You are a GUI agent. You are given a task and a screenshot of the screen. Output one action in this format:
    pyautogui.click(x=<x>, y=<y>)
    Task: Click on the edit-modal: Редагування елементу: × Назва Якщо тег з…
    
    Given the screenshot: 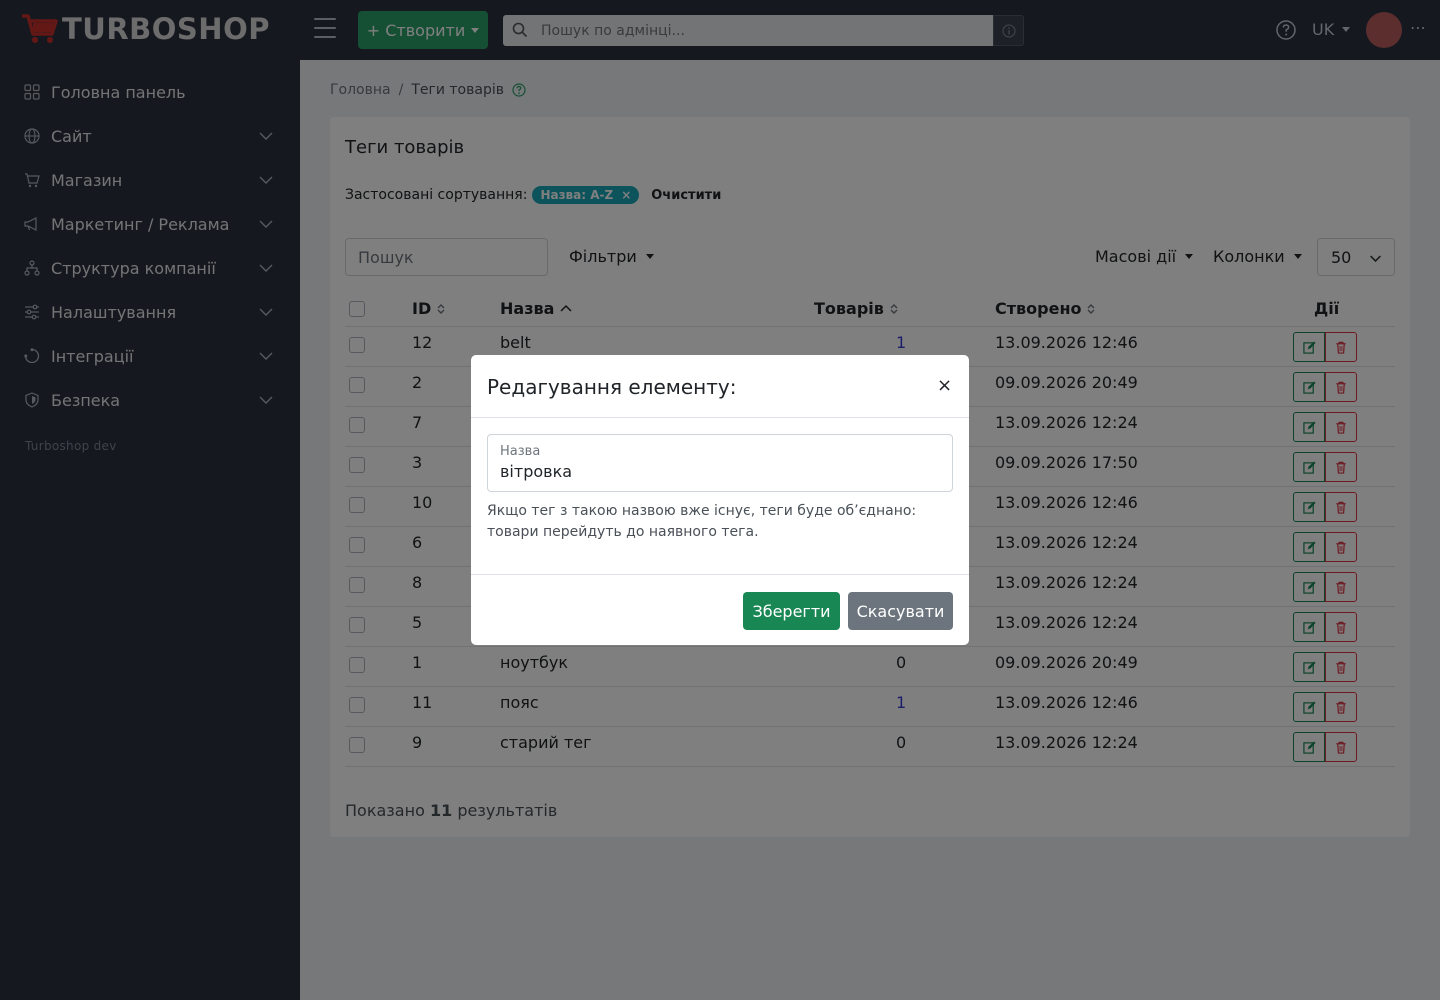 What is the action you would take?
    pyautogui.click(x=720, y=500)
    